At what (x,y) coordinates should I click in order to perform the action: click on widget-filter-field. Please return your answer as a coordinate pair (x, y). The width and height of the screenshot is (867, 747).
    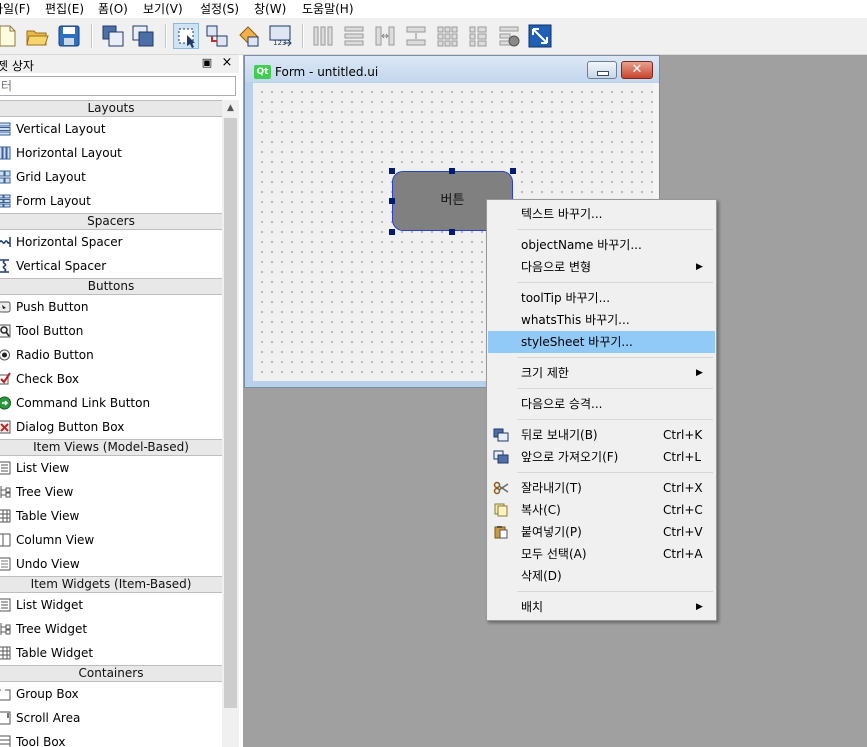
    Looking at the image, I should click on (118, 86).